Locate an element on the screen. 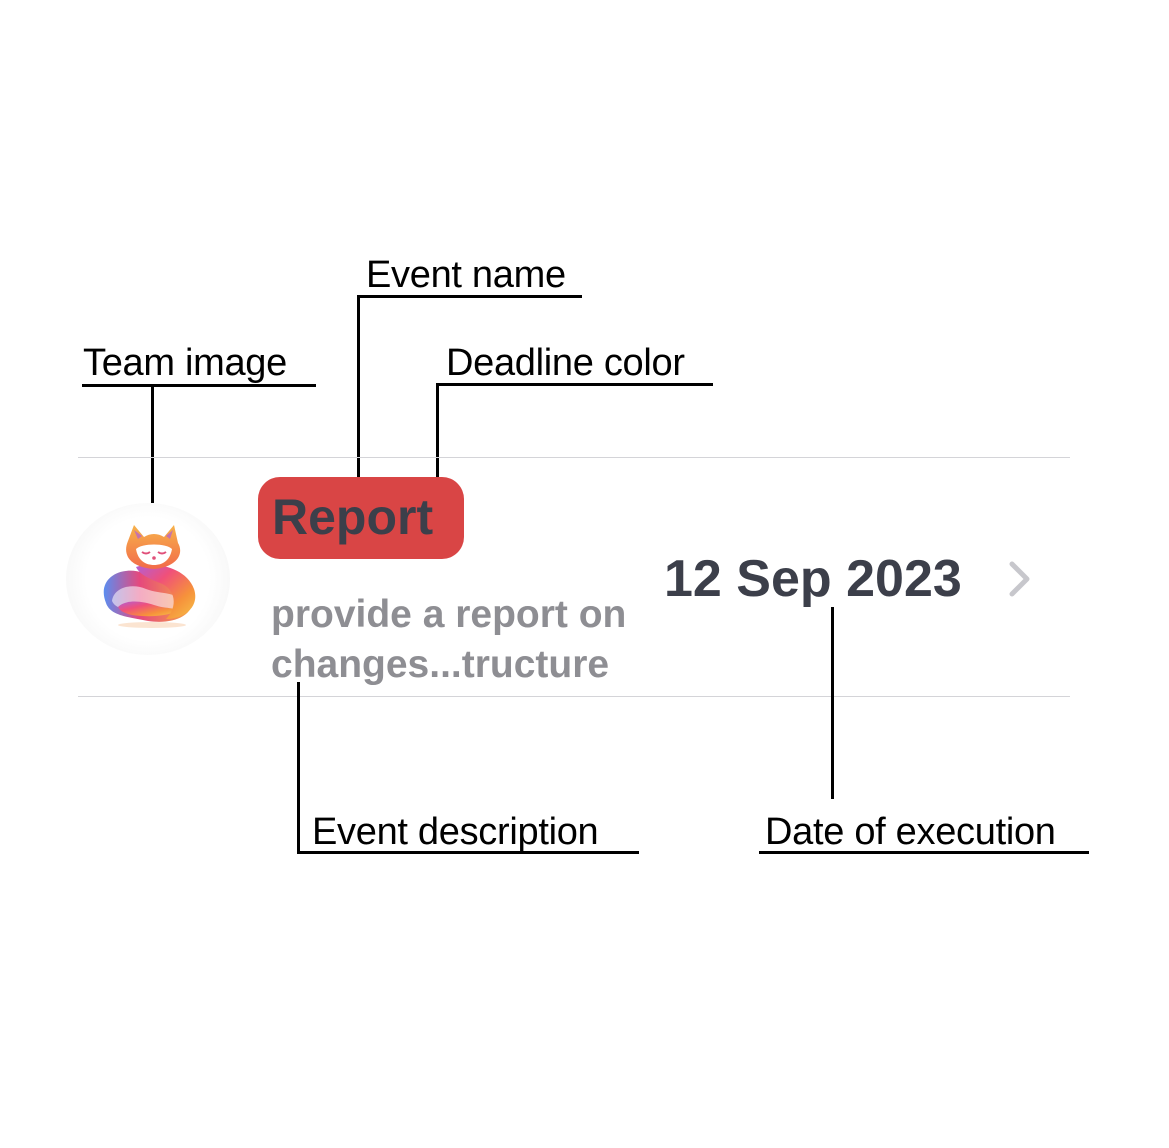  annotation-team-image-underline is located at coordinates (199, 385).